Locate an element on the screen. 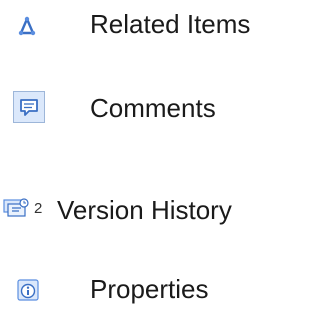 Image resolution: width=320 pixels, height=310 pixels. related-items-icon is located at coordinates (27, 26).